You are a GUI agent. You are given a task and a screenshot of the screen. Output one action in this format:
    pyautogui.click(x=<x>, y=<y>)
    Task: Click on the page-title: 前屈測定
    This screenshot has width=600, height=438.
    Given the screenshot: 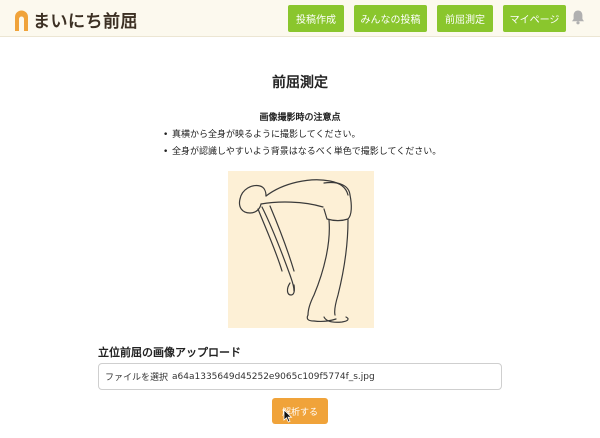 What is the action you would take?
    pyautogui.click(x=300, y=83)
    